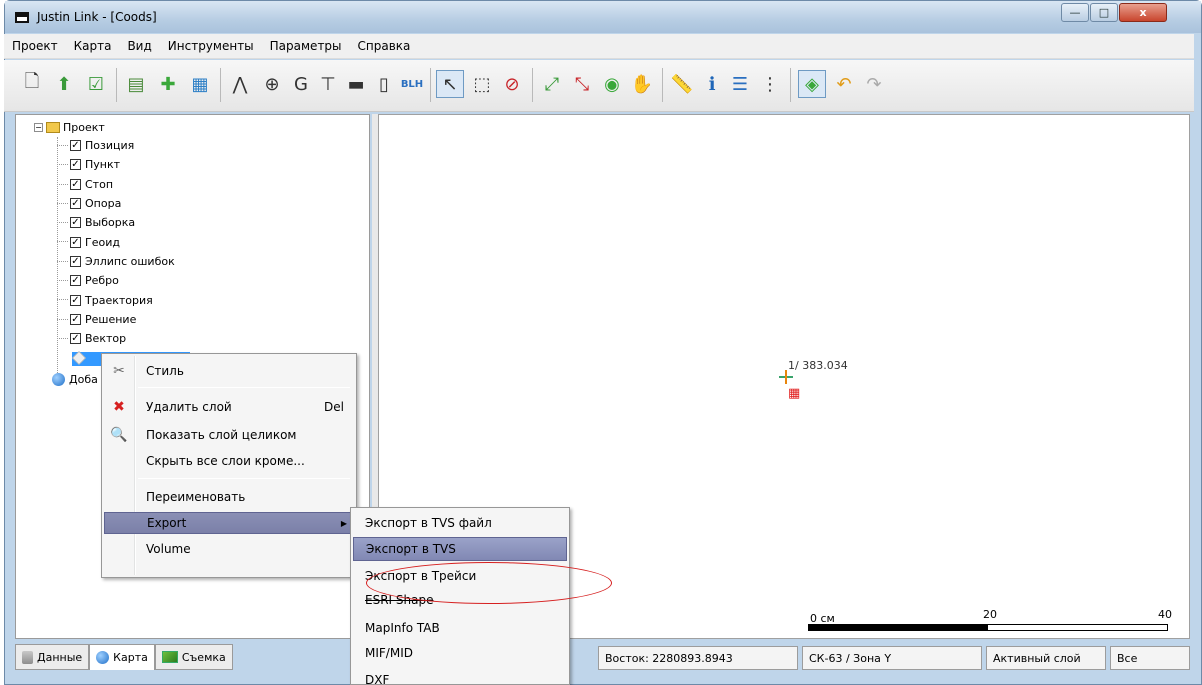 This screenshot has width=1202, height=685. Describe the element at coordinates (356, 84) in the screenshot. I see `rectangle-icon: ▬` at that location.